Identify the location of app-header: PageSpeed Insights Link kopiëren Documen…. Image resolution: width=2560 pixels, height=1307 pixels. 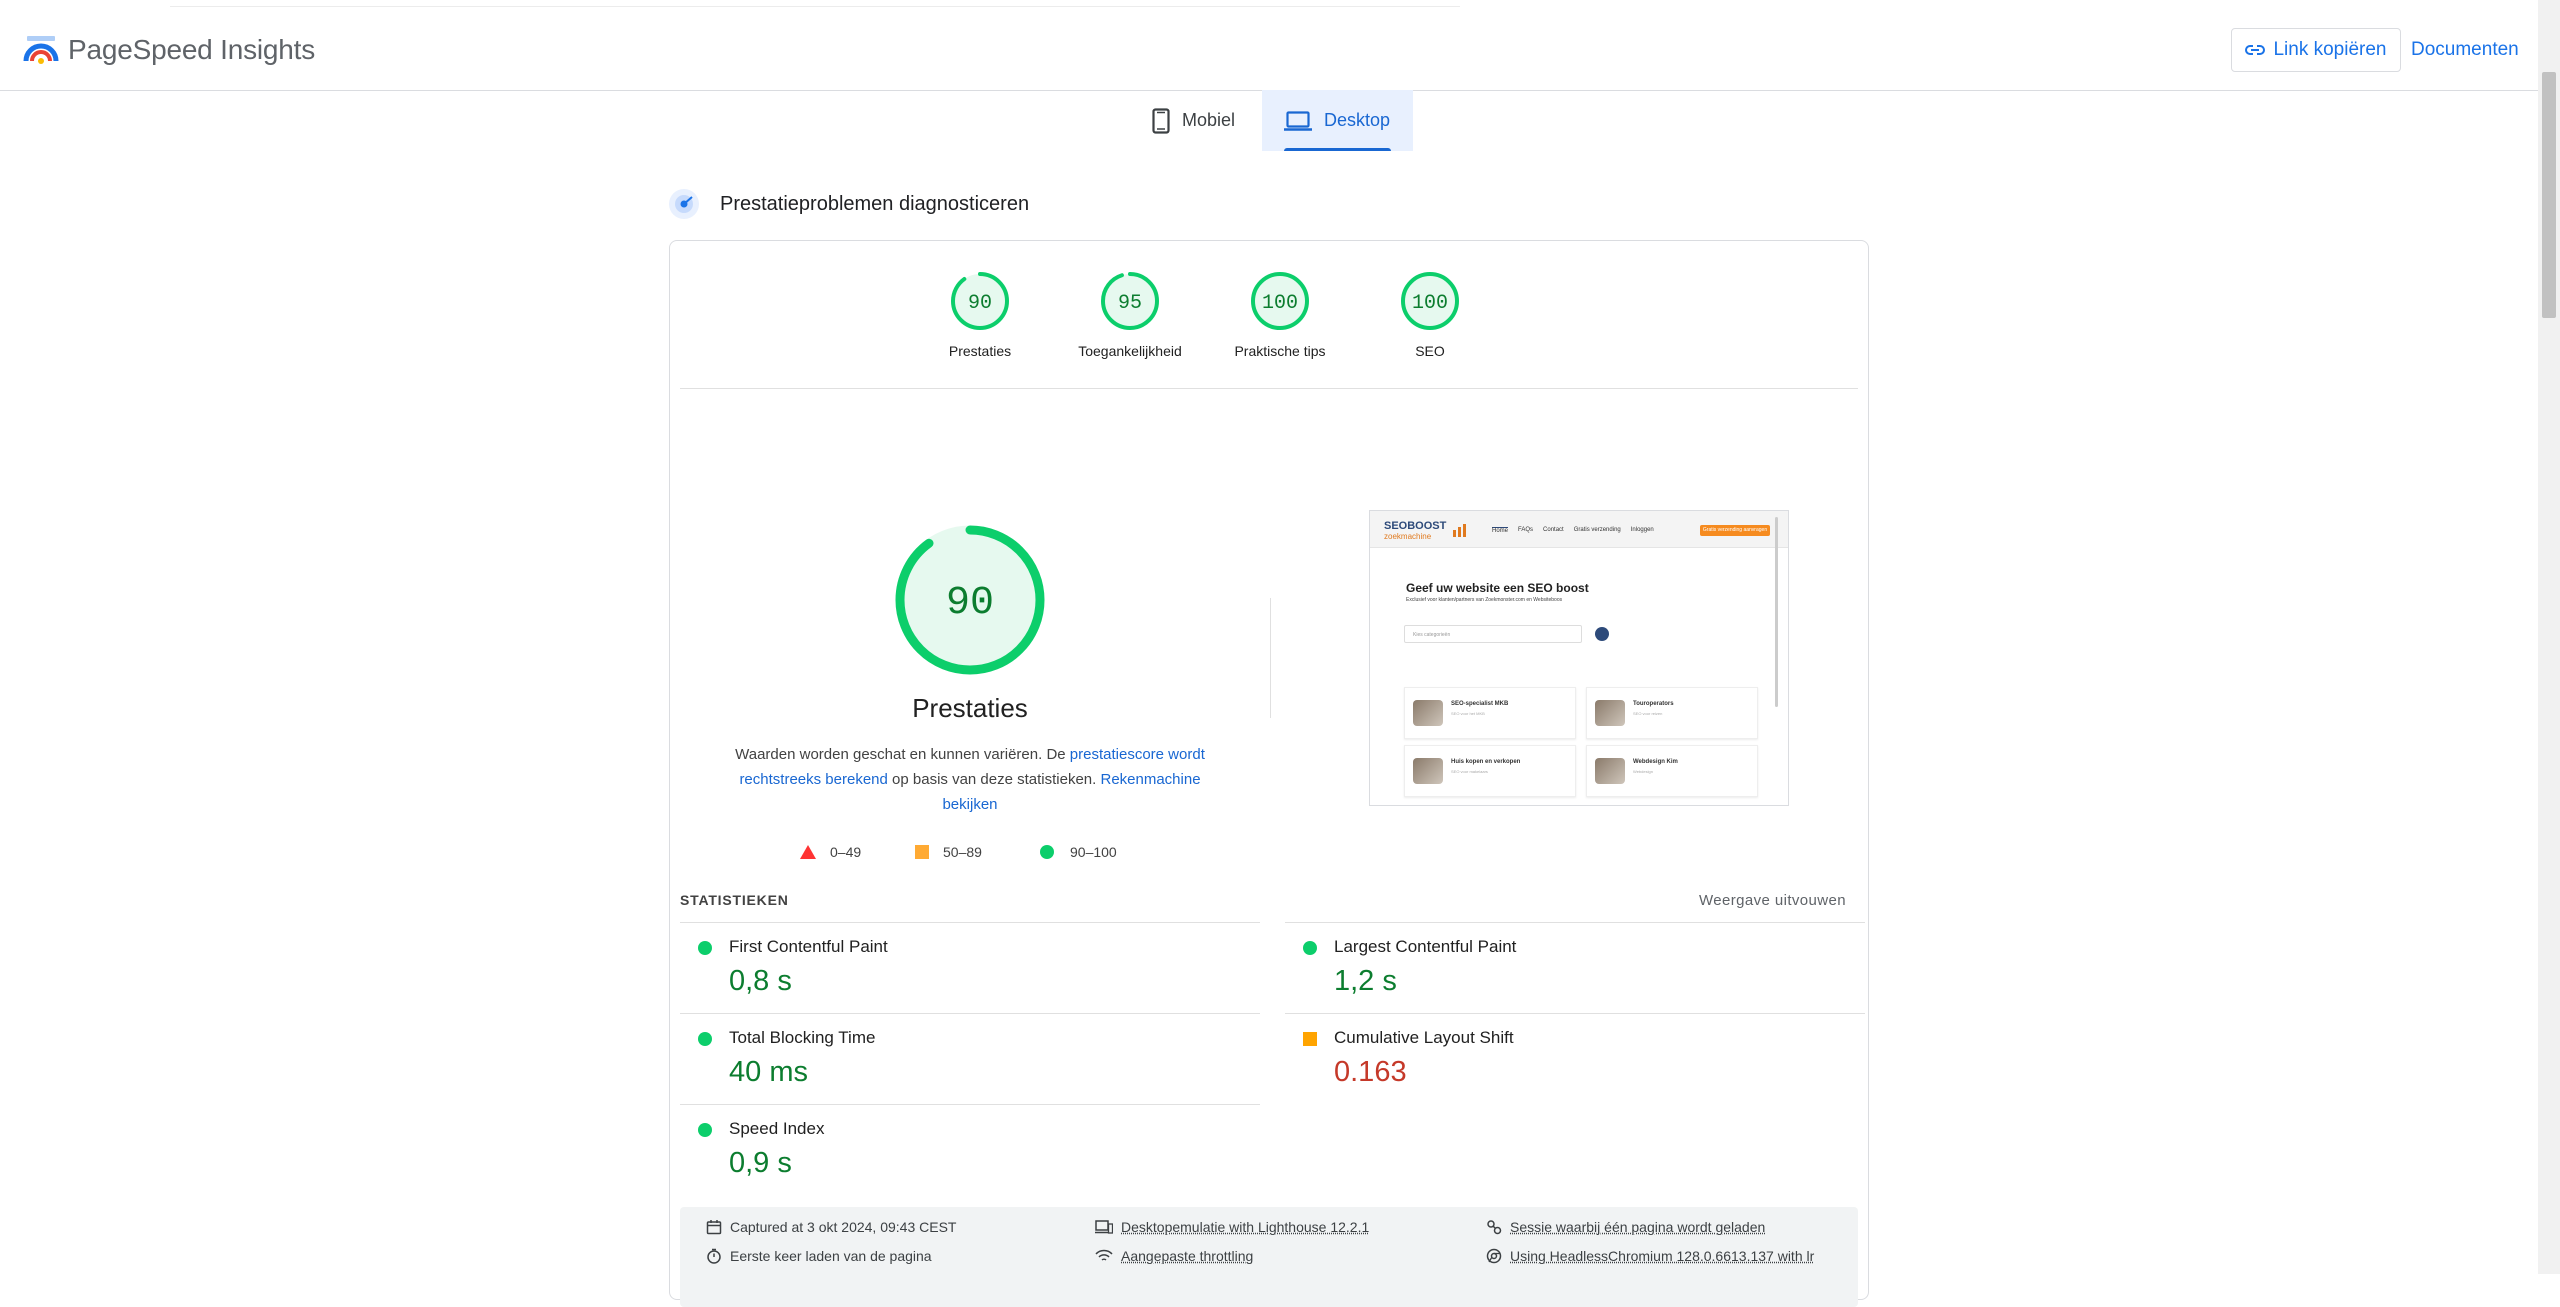
(1269, 50).